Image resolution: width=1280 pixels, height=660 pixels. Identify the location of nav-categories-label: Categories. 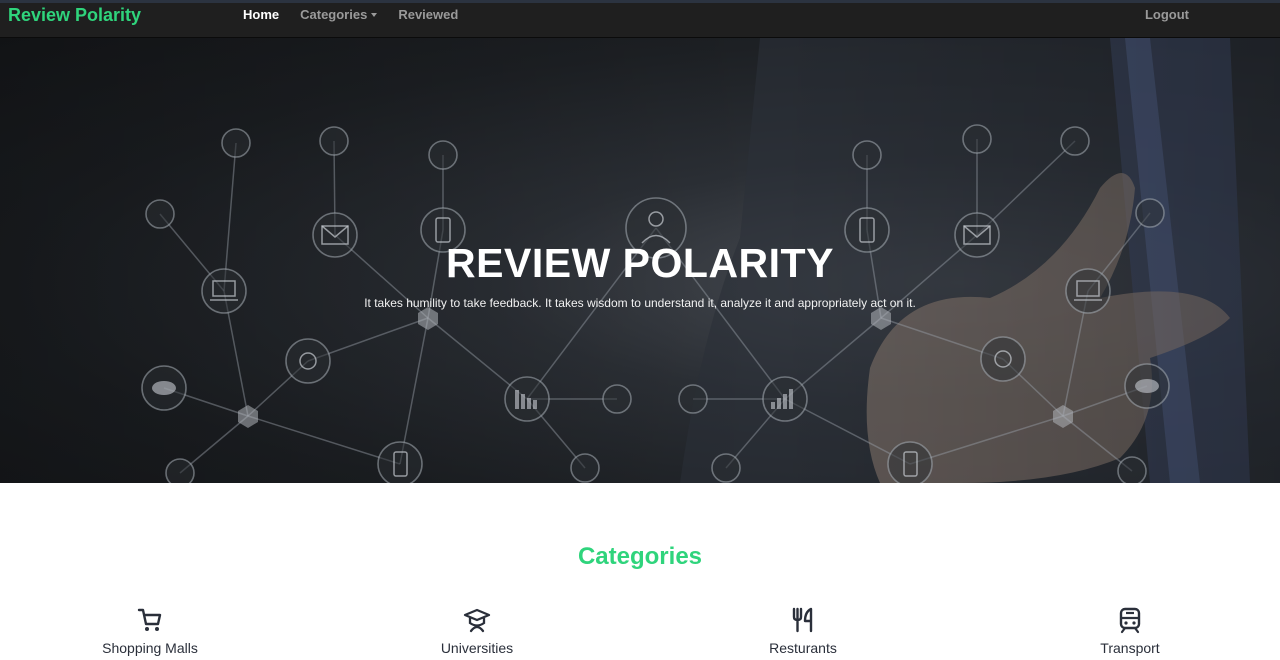
(334, 14).